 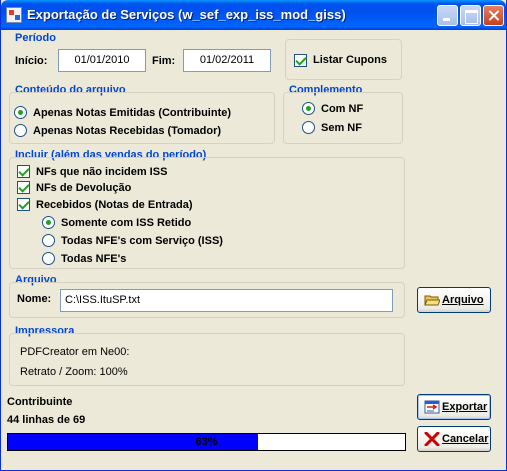 I want to click on conteudo-radio-recebidas, so click(x=20, y=130).